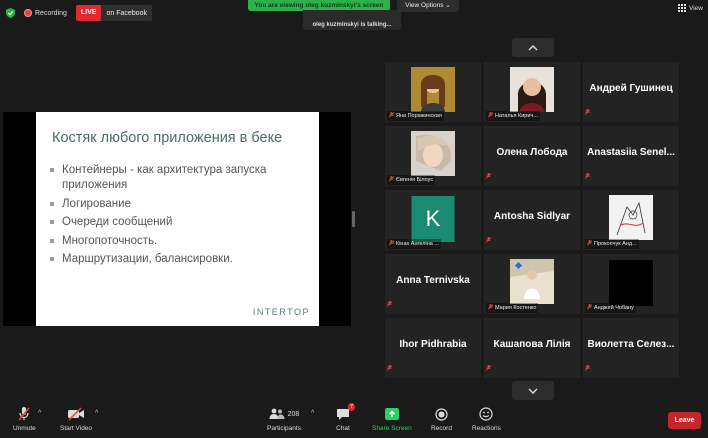 This screenshot has width=708, height=438. I want to click on participants-button: 208 Participants, so click(284, 419).